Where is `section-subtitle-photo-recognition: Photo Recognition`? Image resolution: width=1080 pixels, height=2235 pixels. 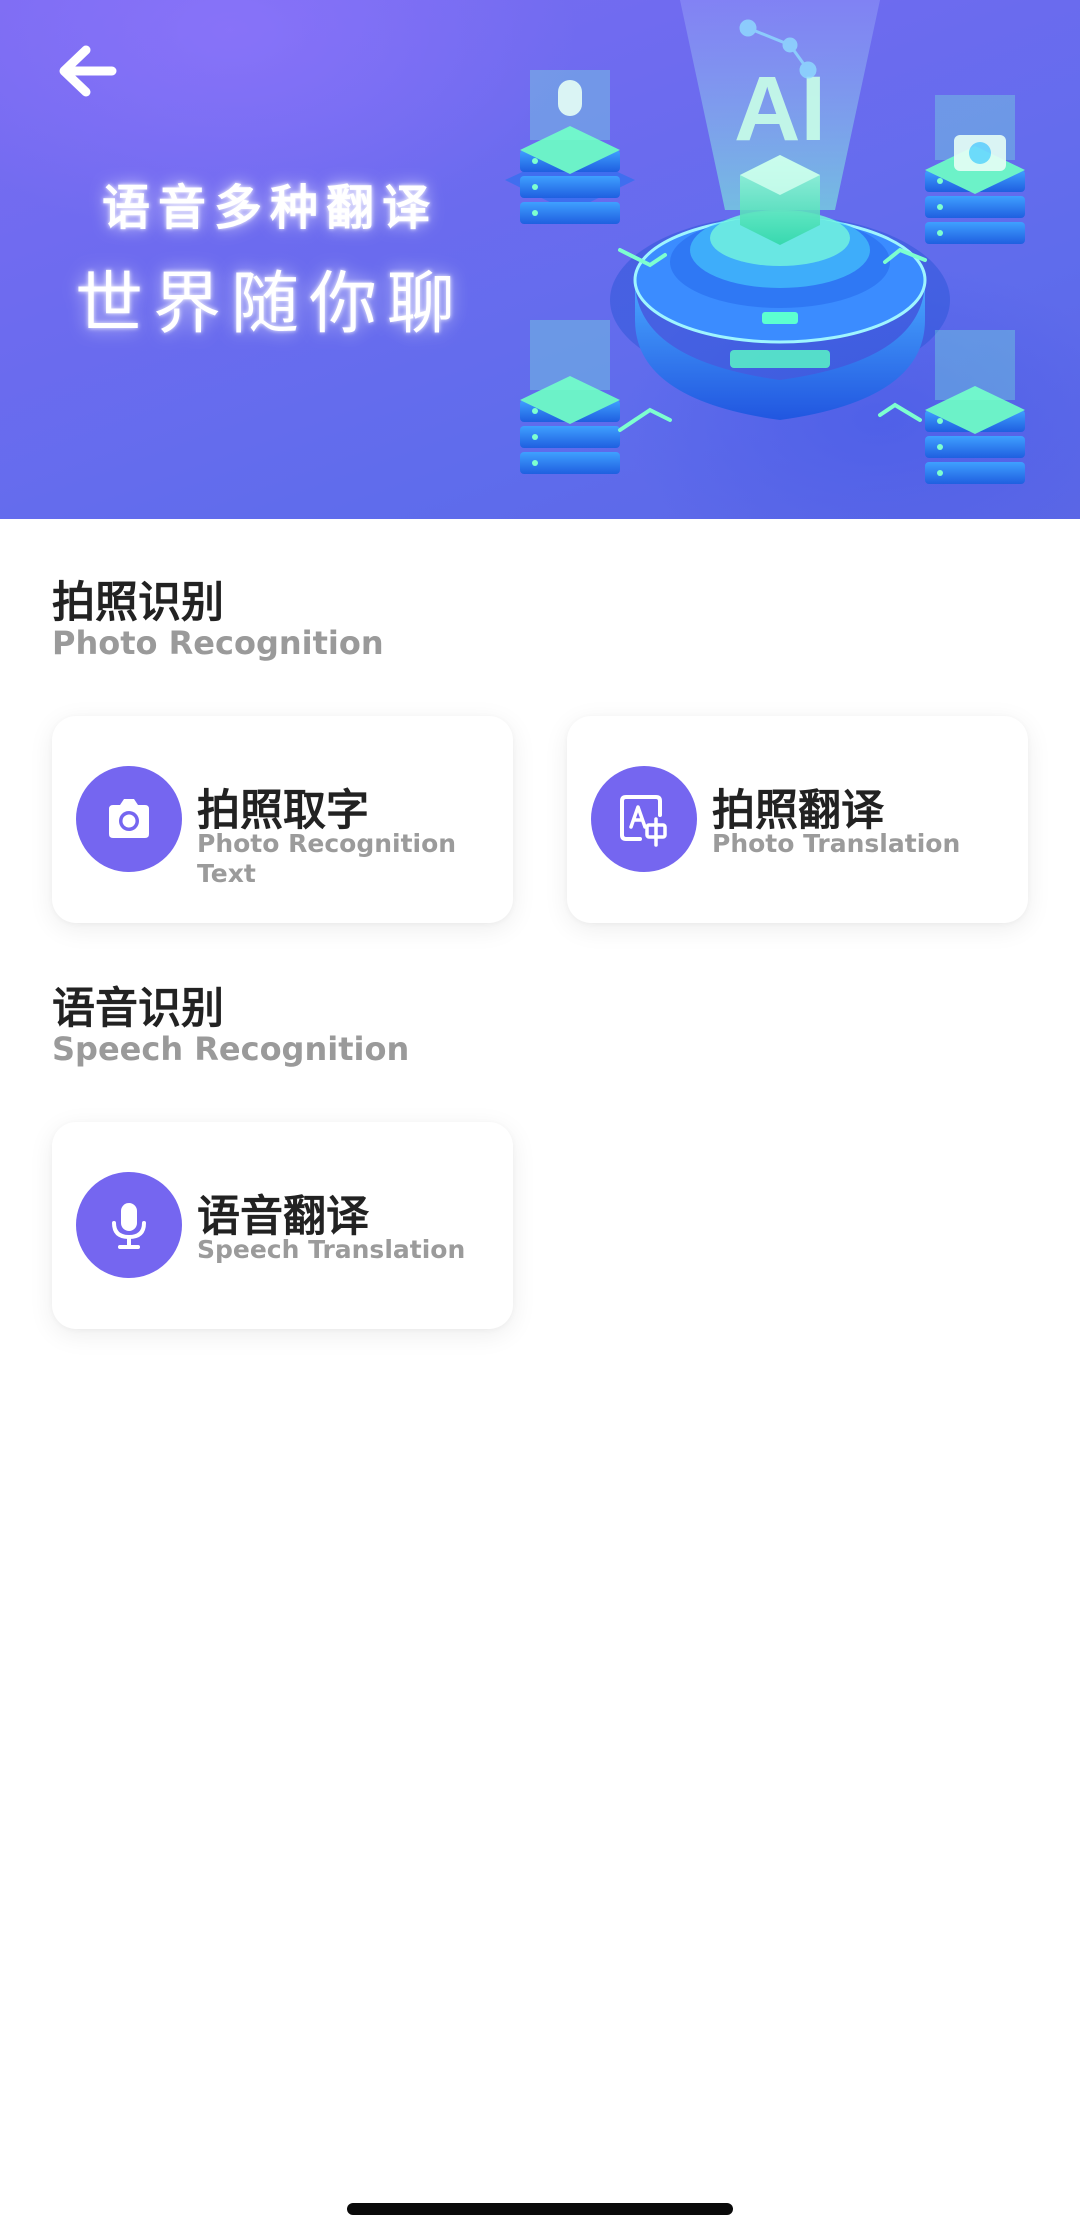 section-subtitle-photo-recognition: Photo Recognition is located at coordinates (218, 643).